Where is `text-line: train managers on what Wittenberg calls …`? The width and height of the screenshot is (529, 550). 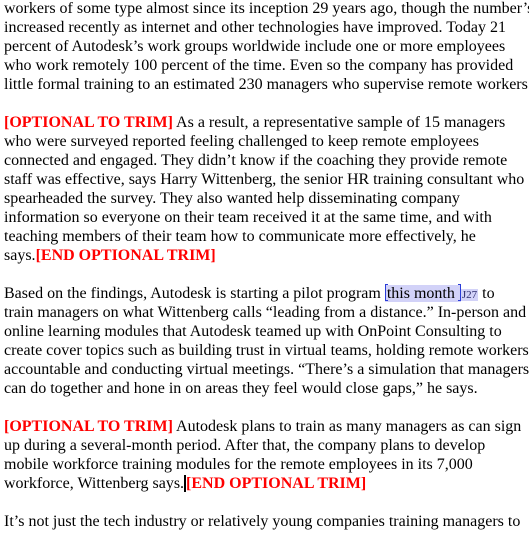
text-line: train managers on what Wittenberg calls … is located at coordinates (265, 312).